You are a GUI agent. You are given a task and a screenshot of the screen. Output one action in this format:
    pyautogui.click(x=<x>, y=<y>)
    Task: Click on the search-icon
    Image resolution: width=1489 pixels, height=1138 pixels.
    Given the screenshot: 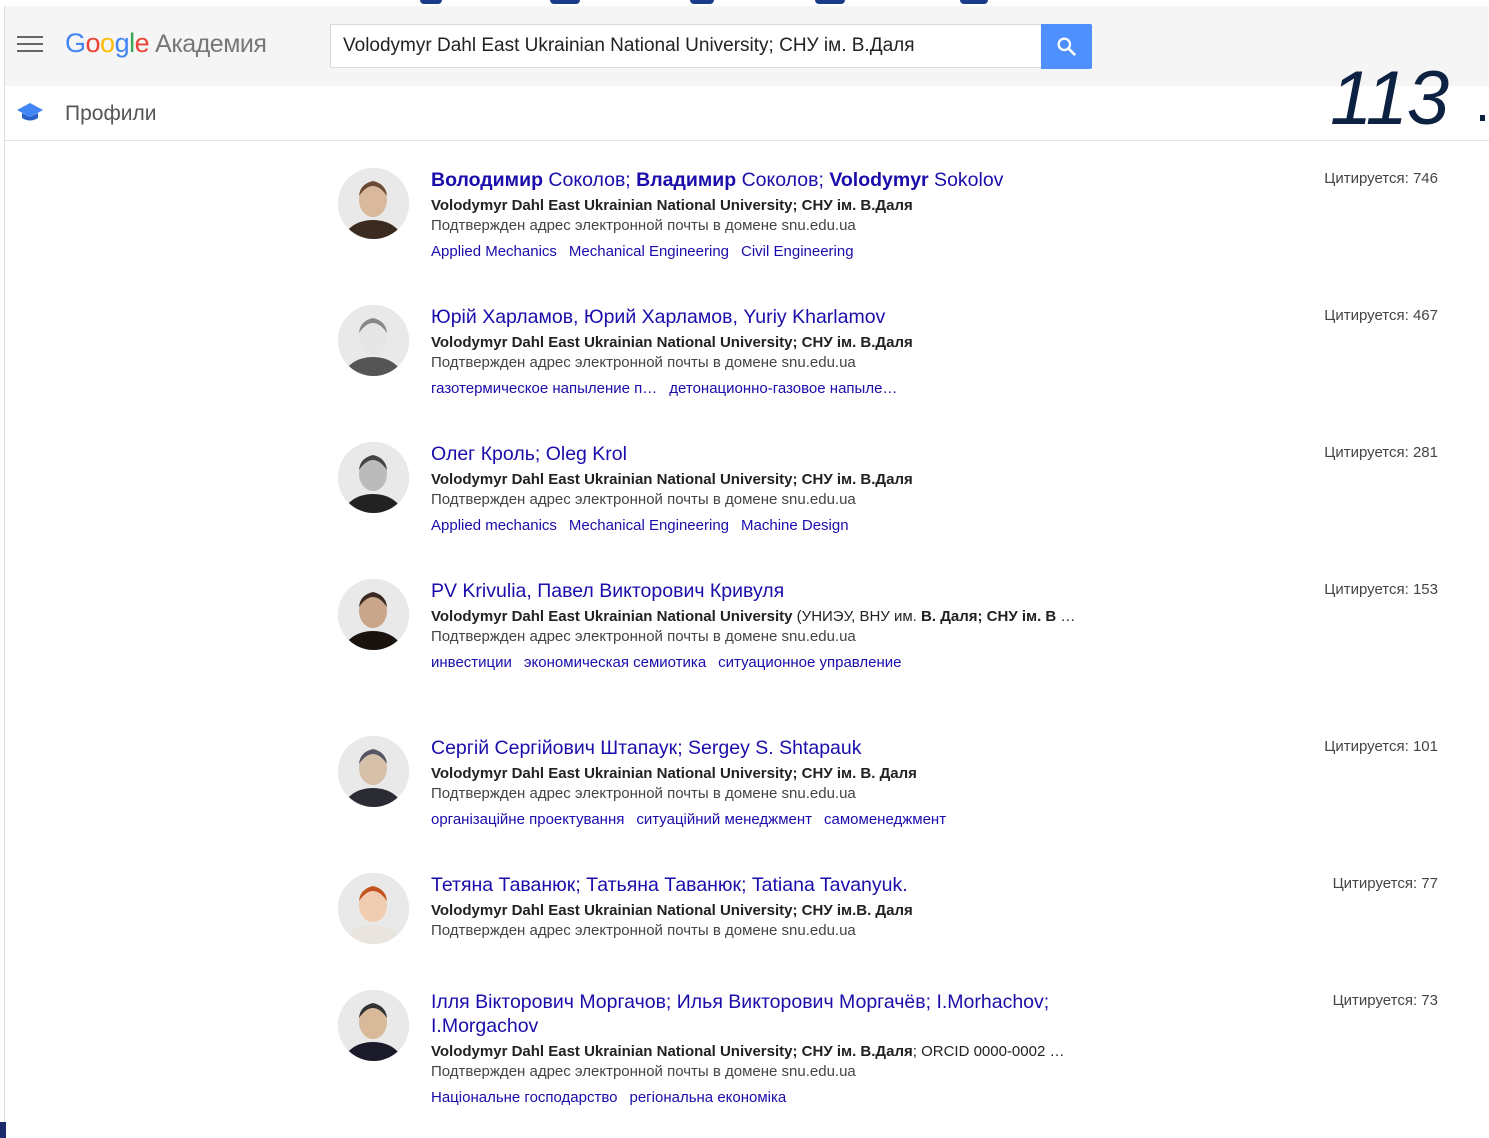 What is the action you would take?
    pyautogui.click(x=1066, y=46)
    